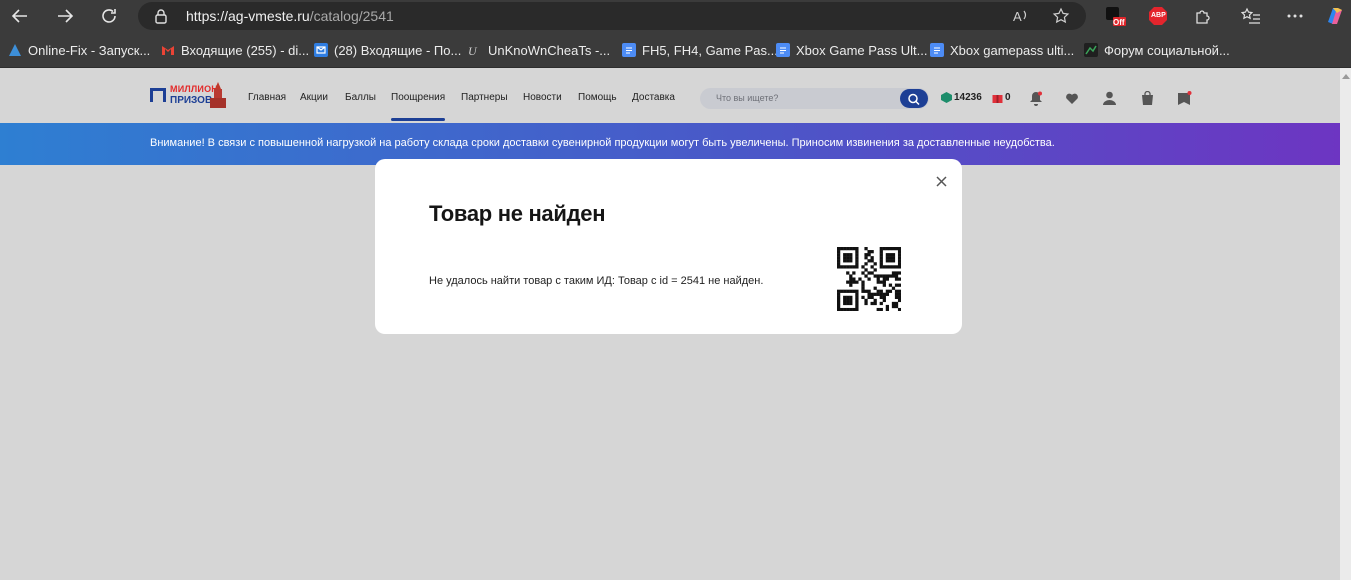 The height and width of the screenshot is (580, 1351). What do you see at coordinates (542, 97) in the screenshot?
I see `nav-news: Новости` at bounding box center [542, 97].